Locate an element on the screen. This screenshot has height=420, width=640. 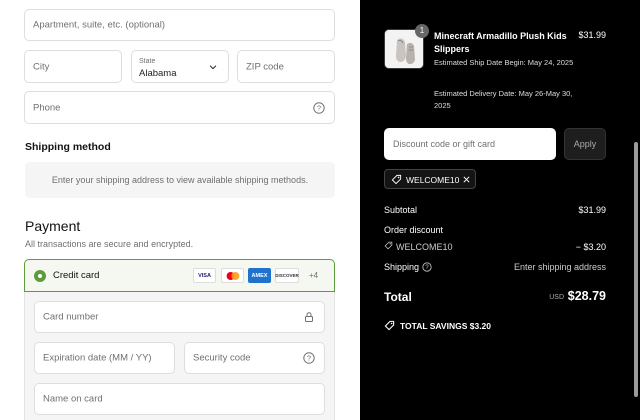
apartment-placeholder: Apartment, suite, etc. (optional) is located at coordinates (99, 25).